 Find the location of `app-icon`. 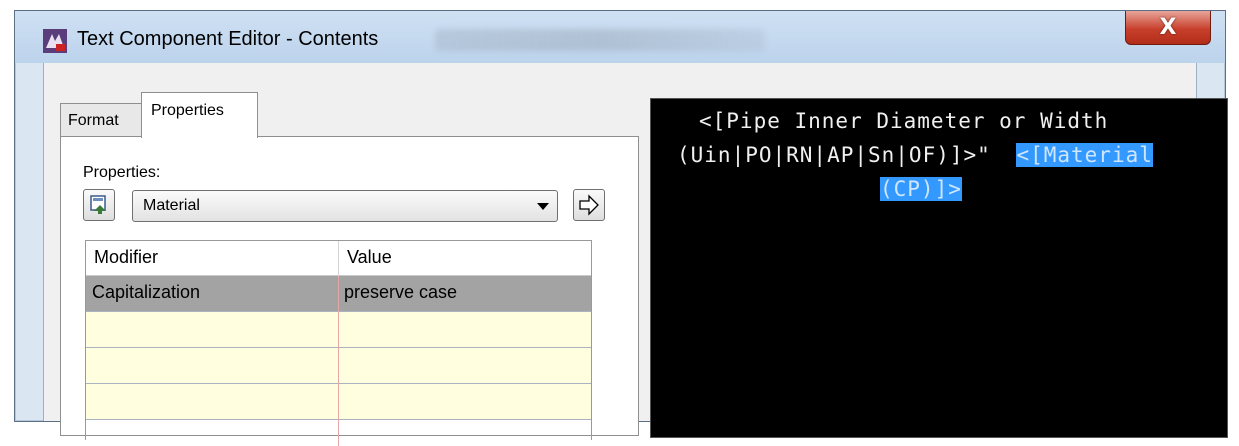

app-icon is located at coordinates (55, 41).